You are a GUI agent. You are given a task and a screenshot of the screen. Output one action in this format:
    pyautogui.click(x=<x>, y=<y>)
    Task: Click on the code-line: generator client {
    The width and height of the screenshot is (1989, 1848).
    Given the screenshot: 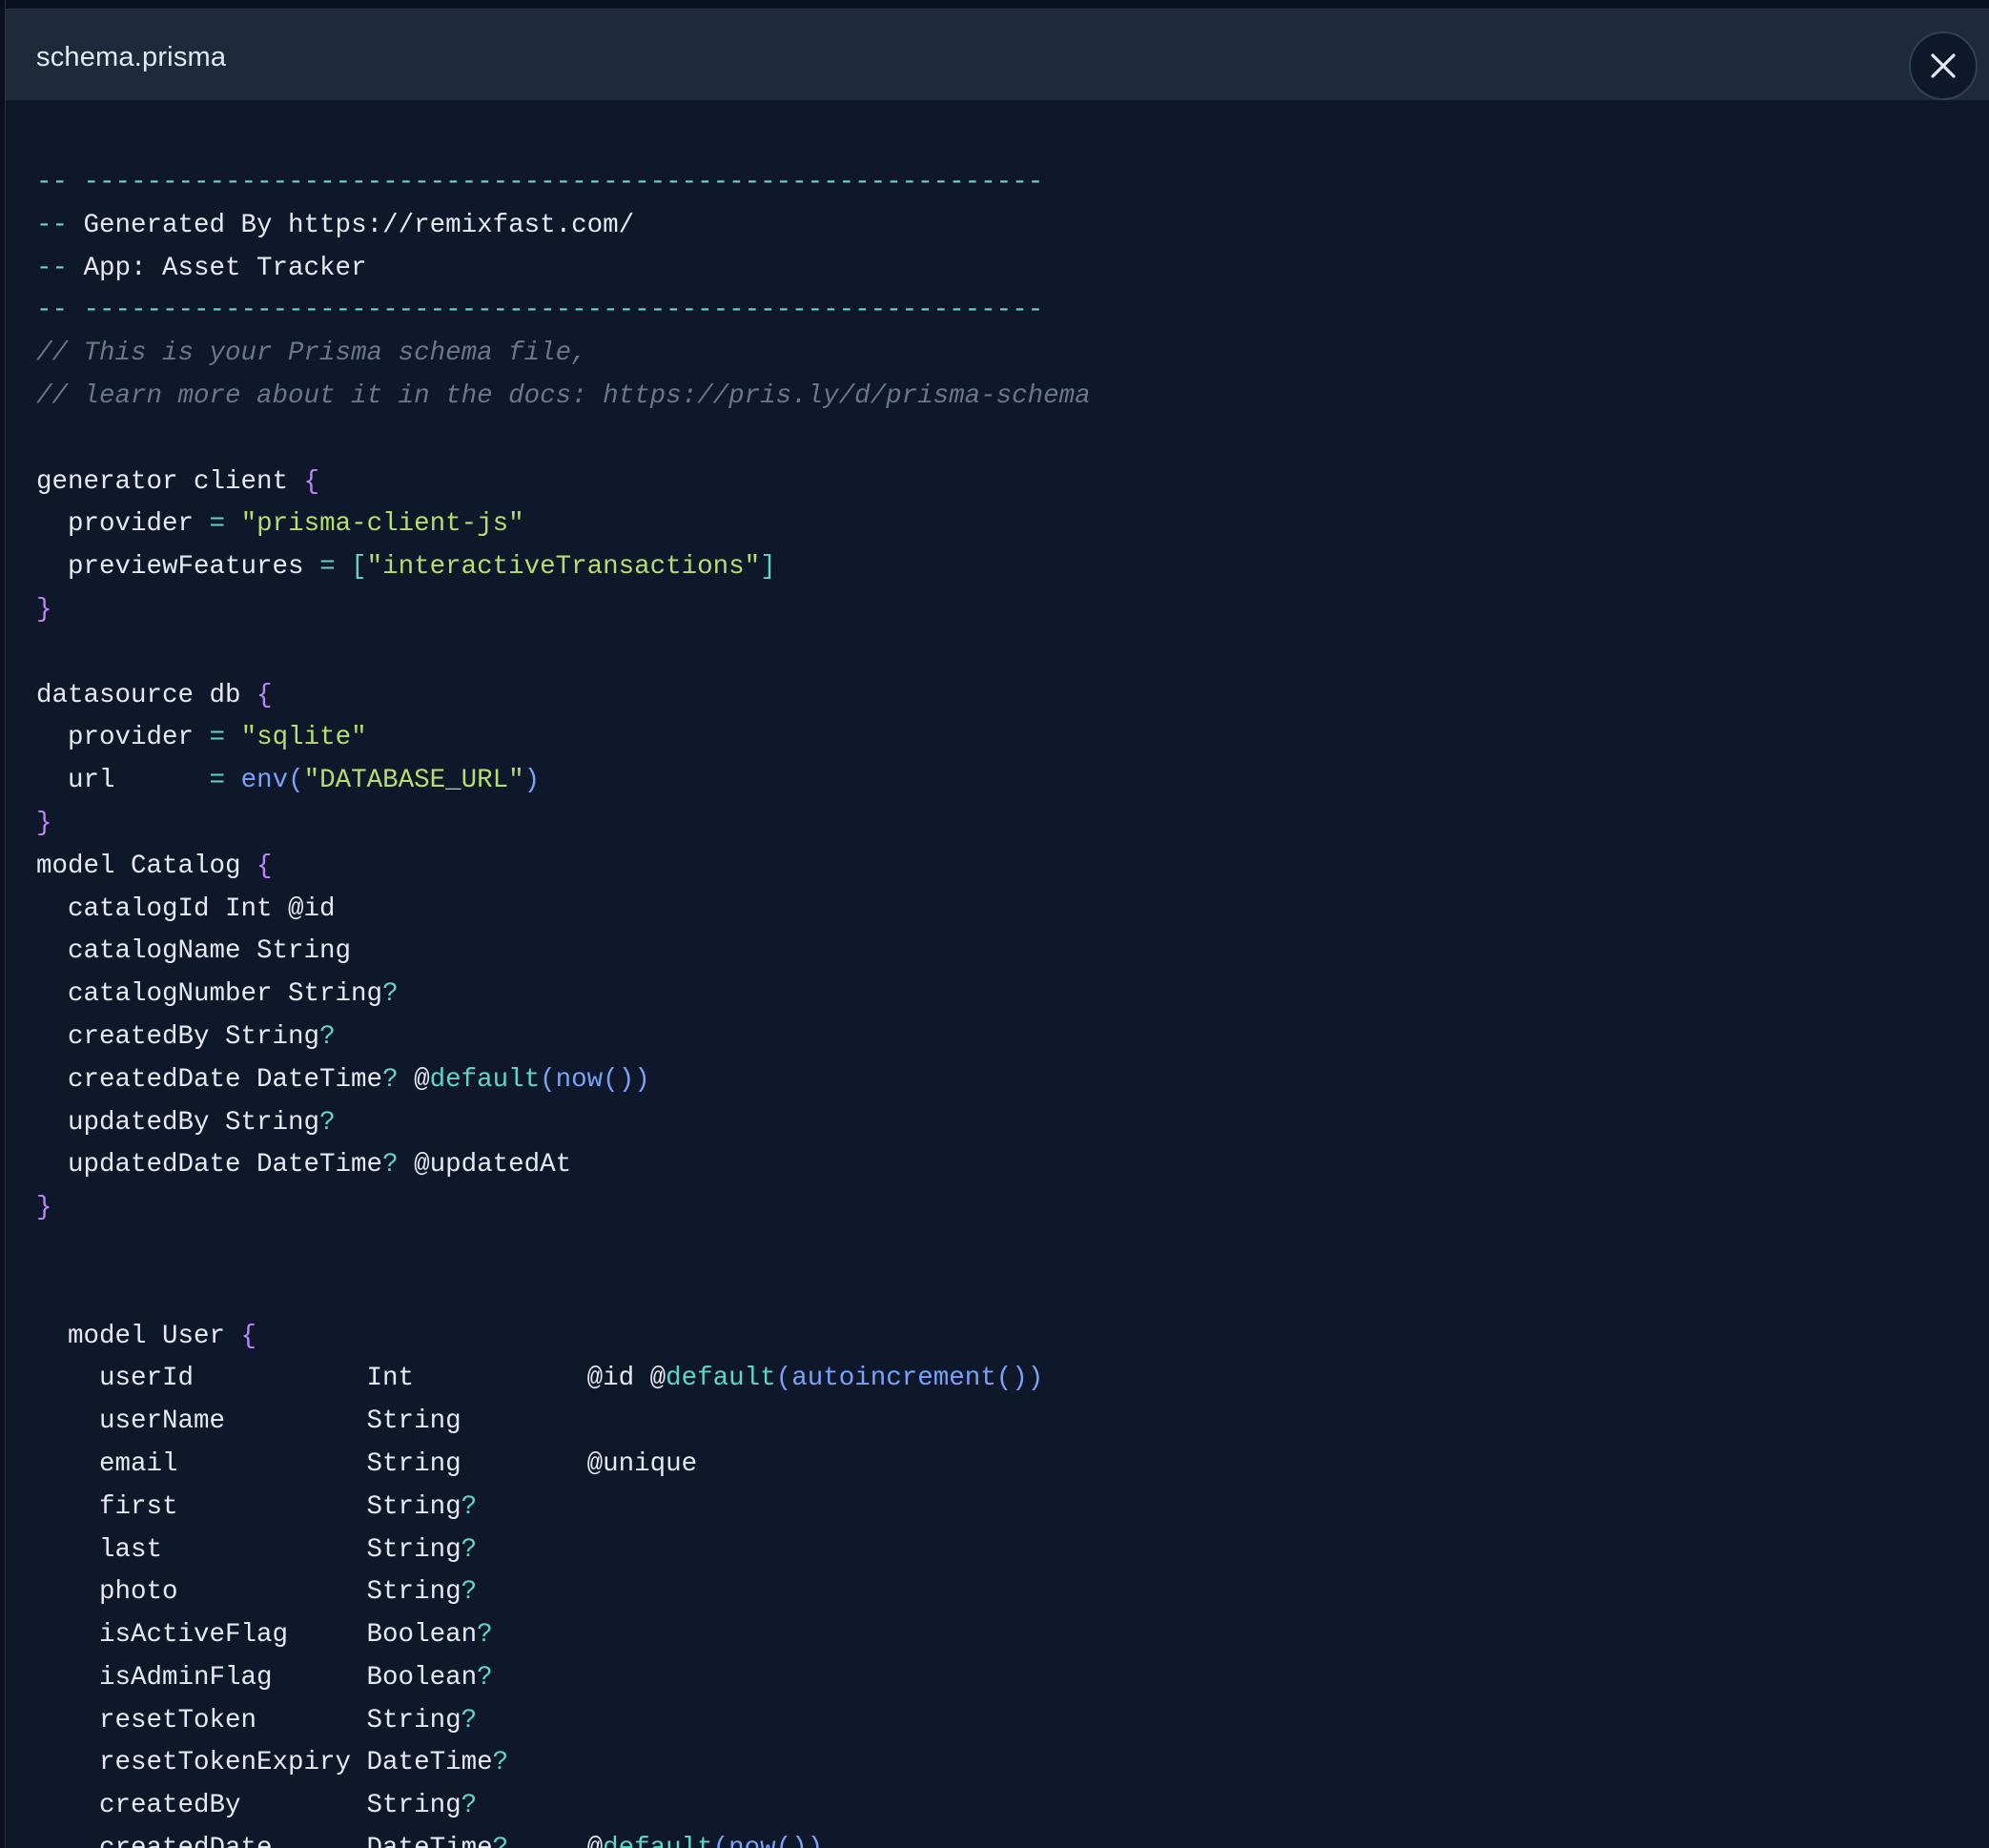 What is the action you would take?
    pyautogui.click(x=178, y=481)
    